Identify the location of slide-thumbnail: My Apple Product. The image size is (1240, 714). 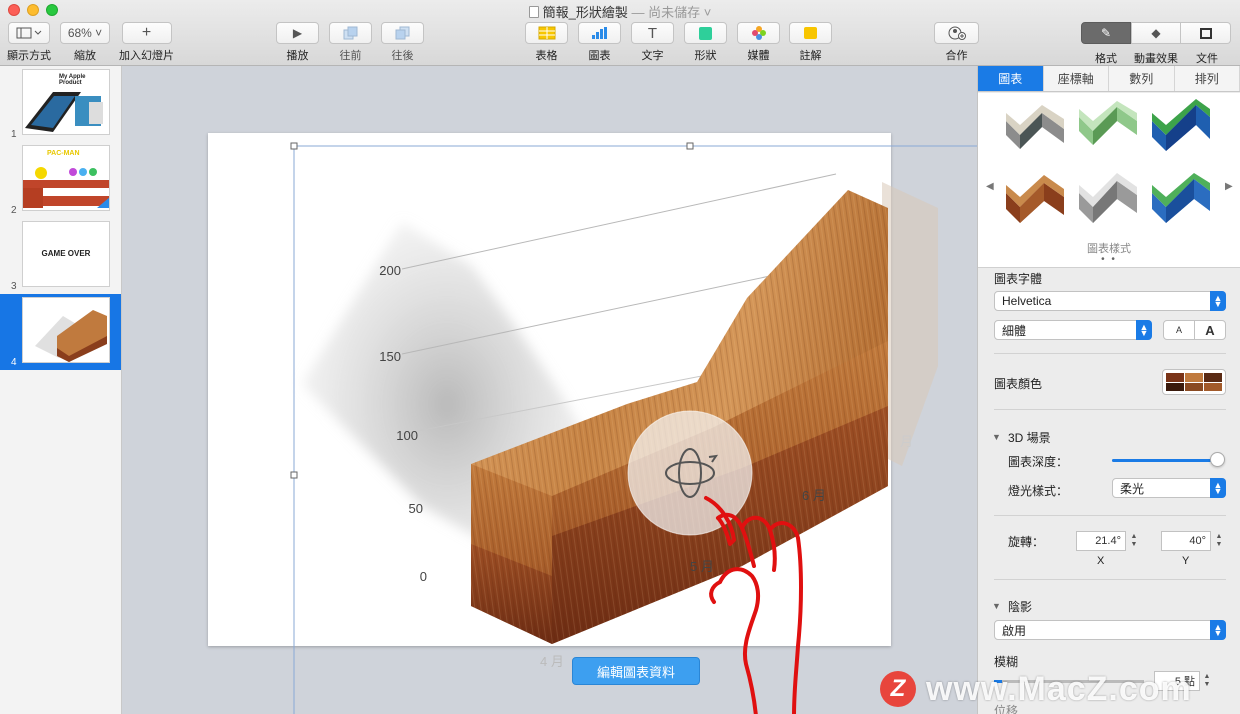
(66, 102).